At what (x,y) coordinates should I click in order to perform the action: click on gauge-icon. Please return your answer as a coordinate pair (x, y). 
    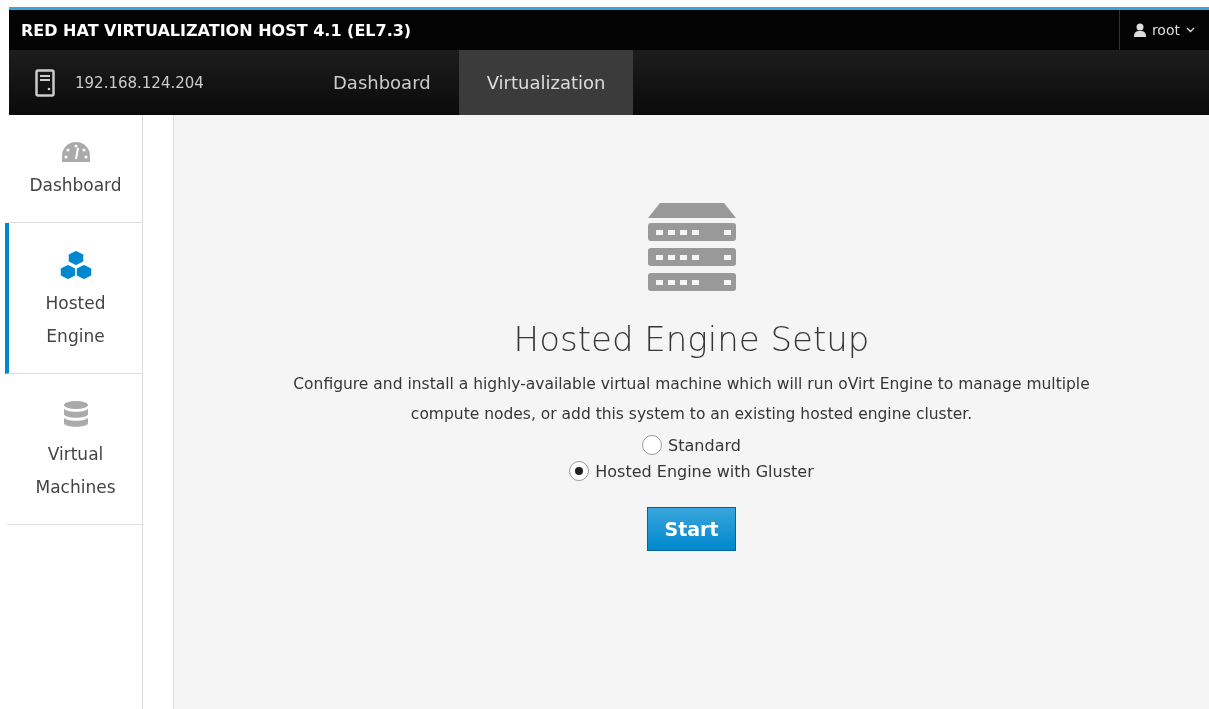
    Looking at the image, I should click on (75, 152).